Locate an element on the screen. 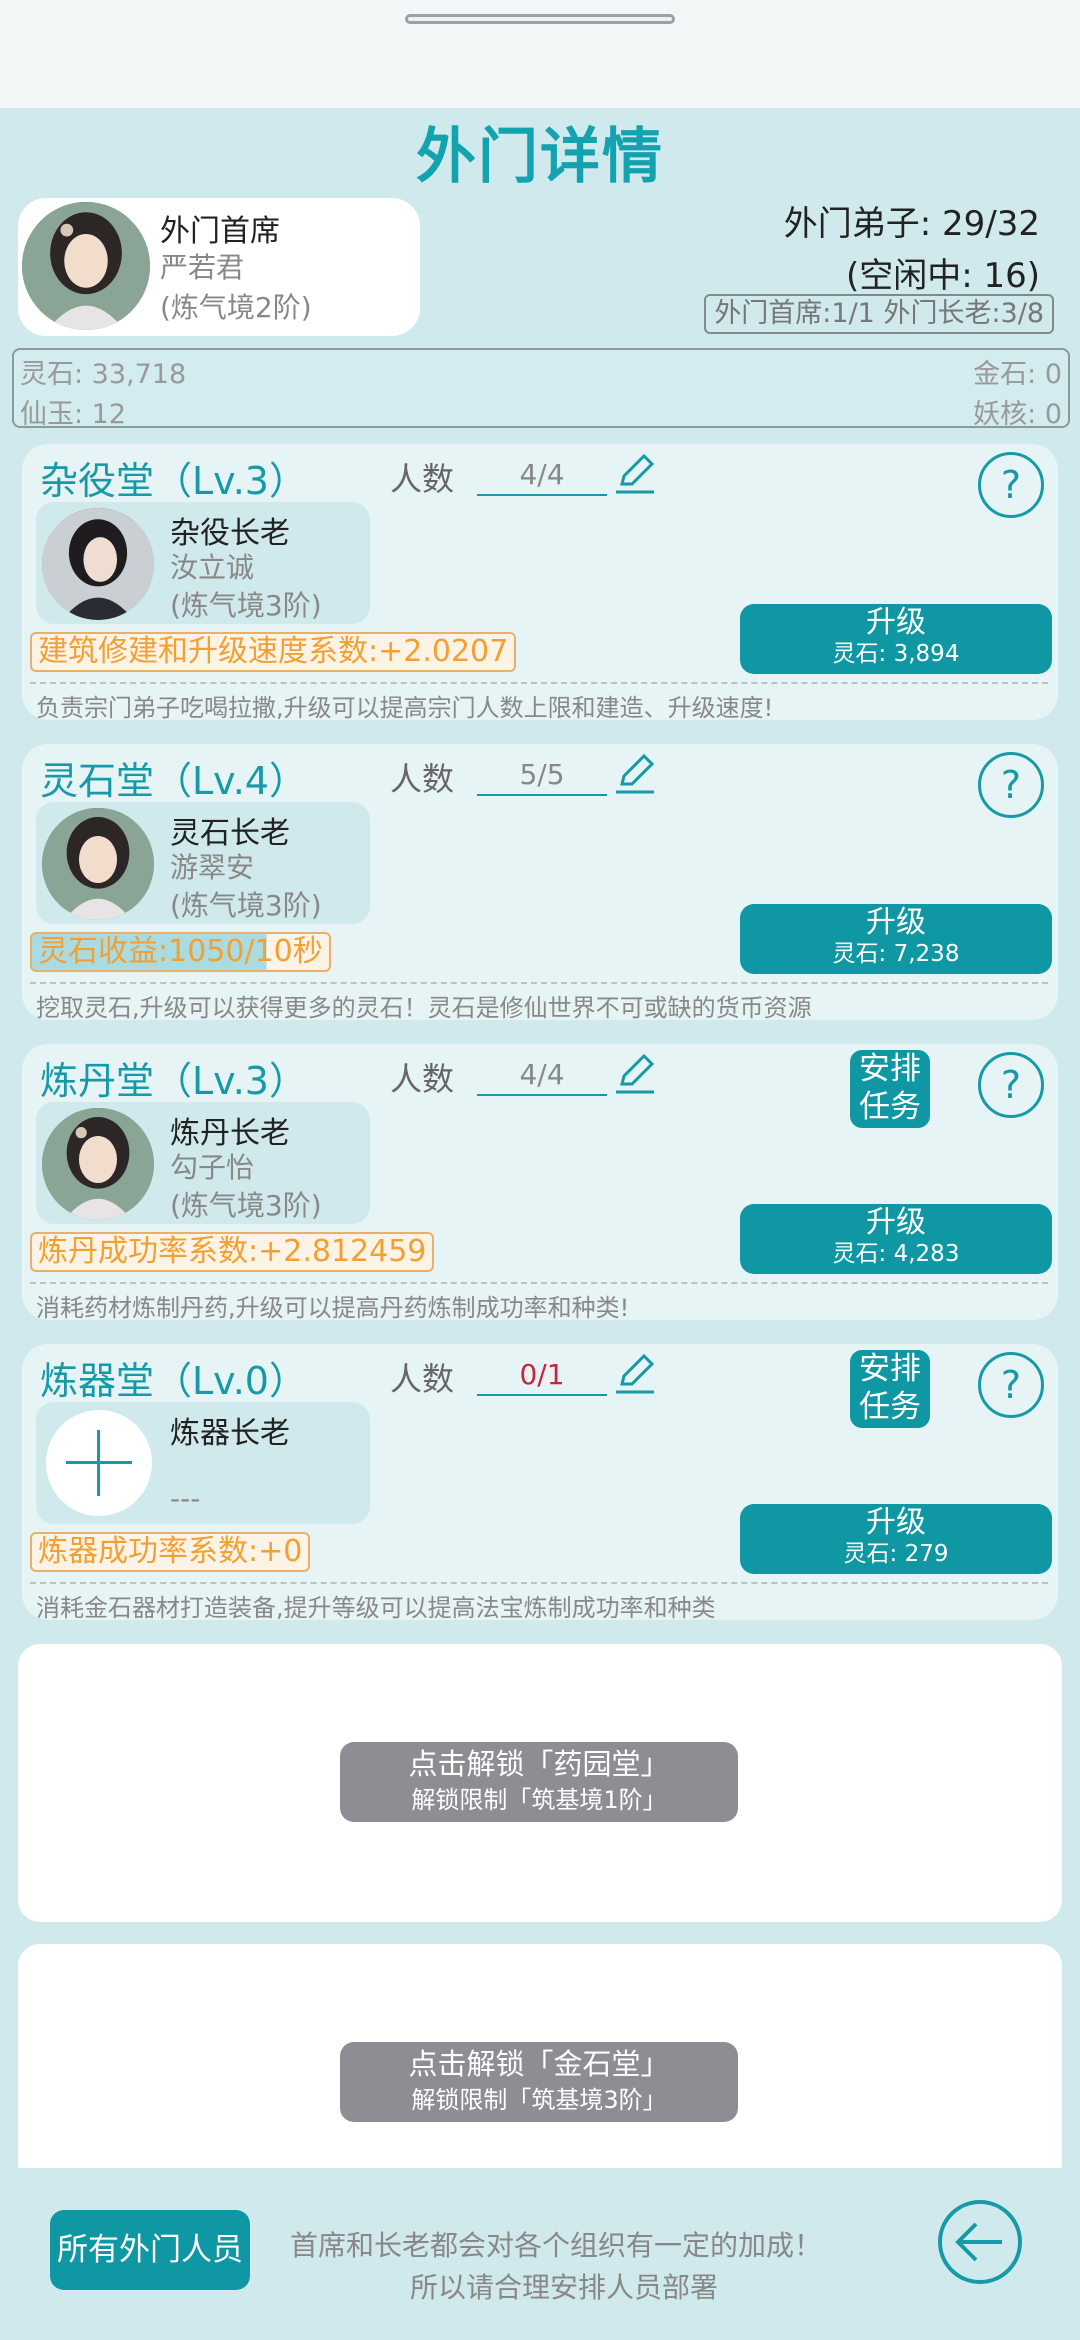 The width and height of the screenshot is (1080, 2340). unlock-title: 点击解锁「药园堂」 is located at coordinates (539, 1764).